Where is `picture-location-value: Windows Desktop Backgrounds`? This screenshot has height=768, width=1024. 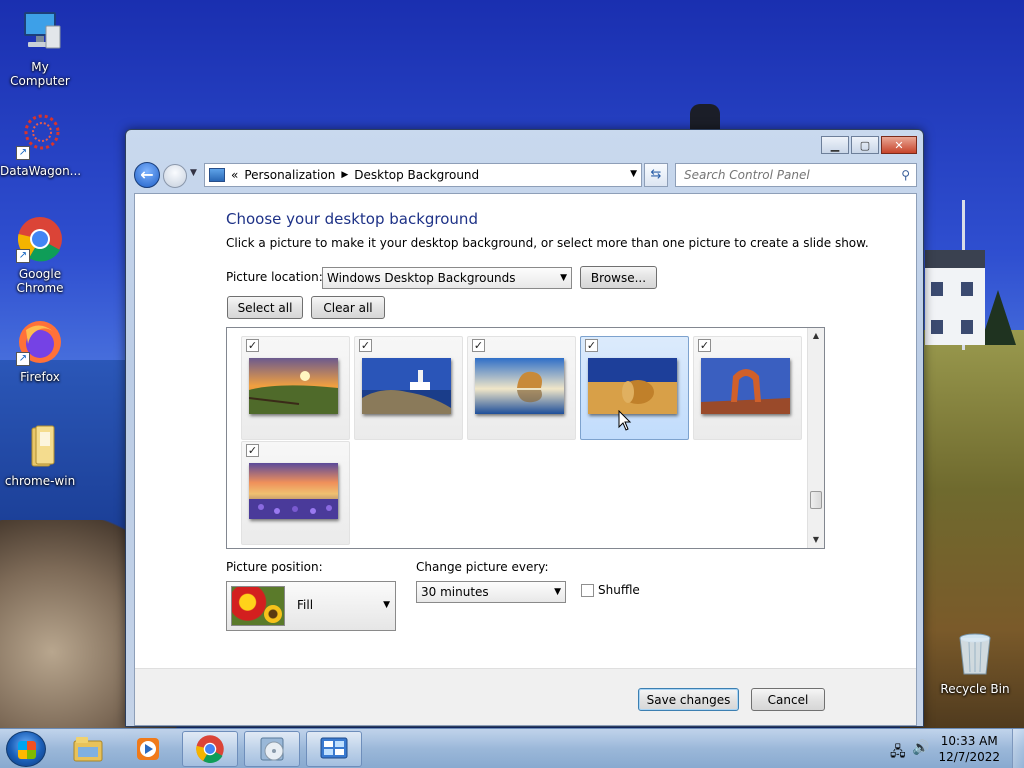
picture-location-value: Windows Desktop Backgrounds is located at coordinates (421, 278).